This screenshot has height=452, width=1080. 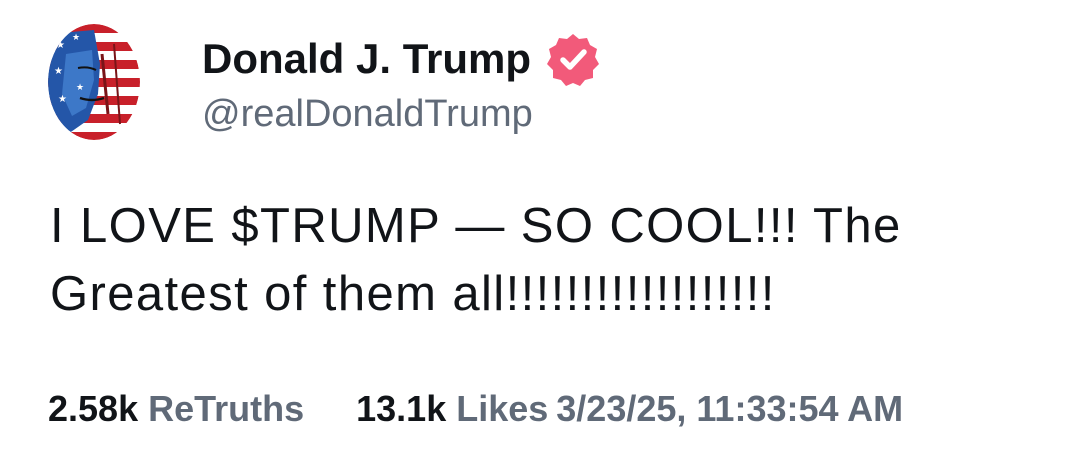 I want to click on likes-count: 13.1k, so click(x=401, y=409).